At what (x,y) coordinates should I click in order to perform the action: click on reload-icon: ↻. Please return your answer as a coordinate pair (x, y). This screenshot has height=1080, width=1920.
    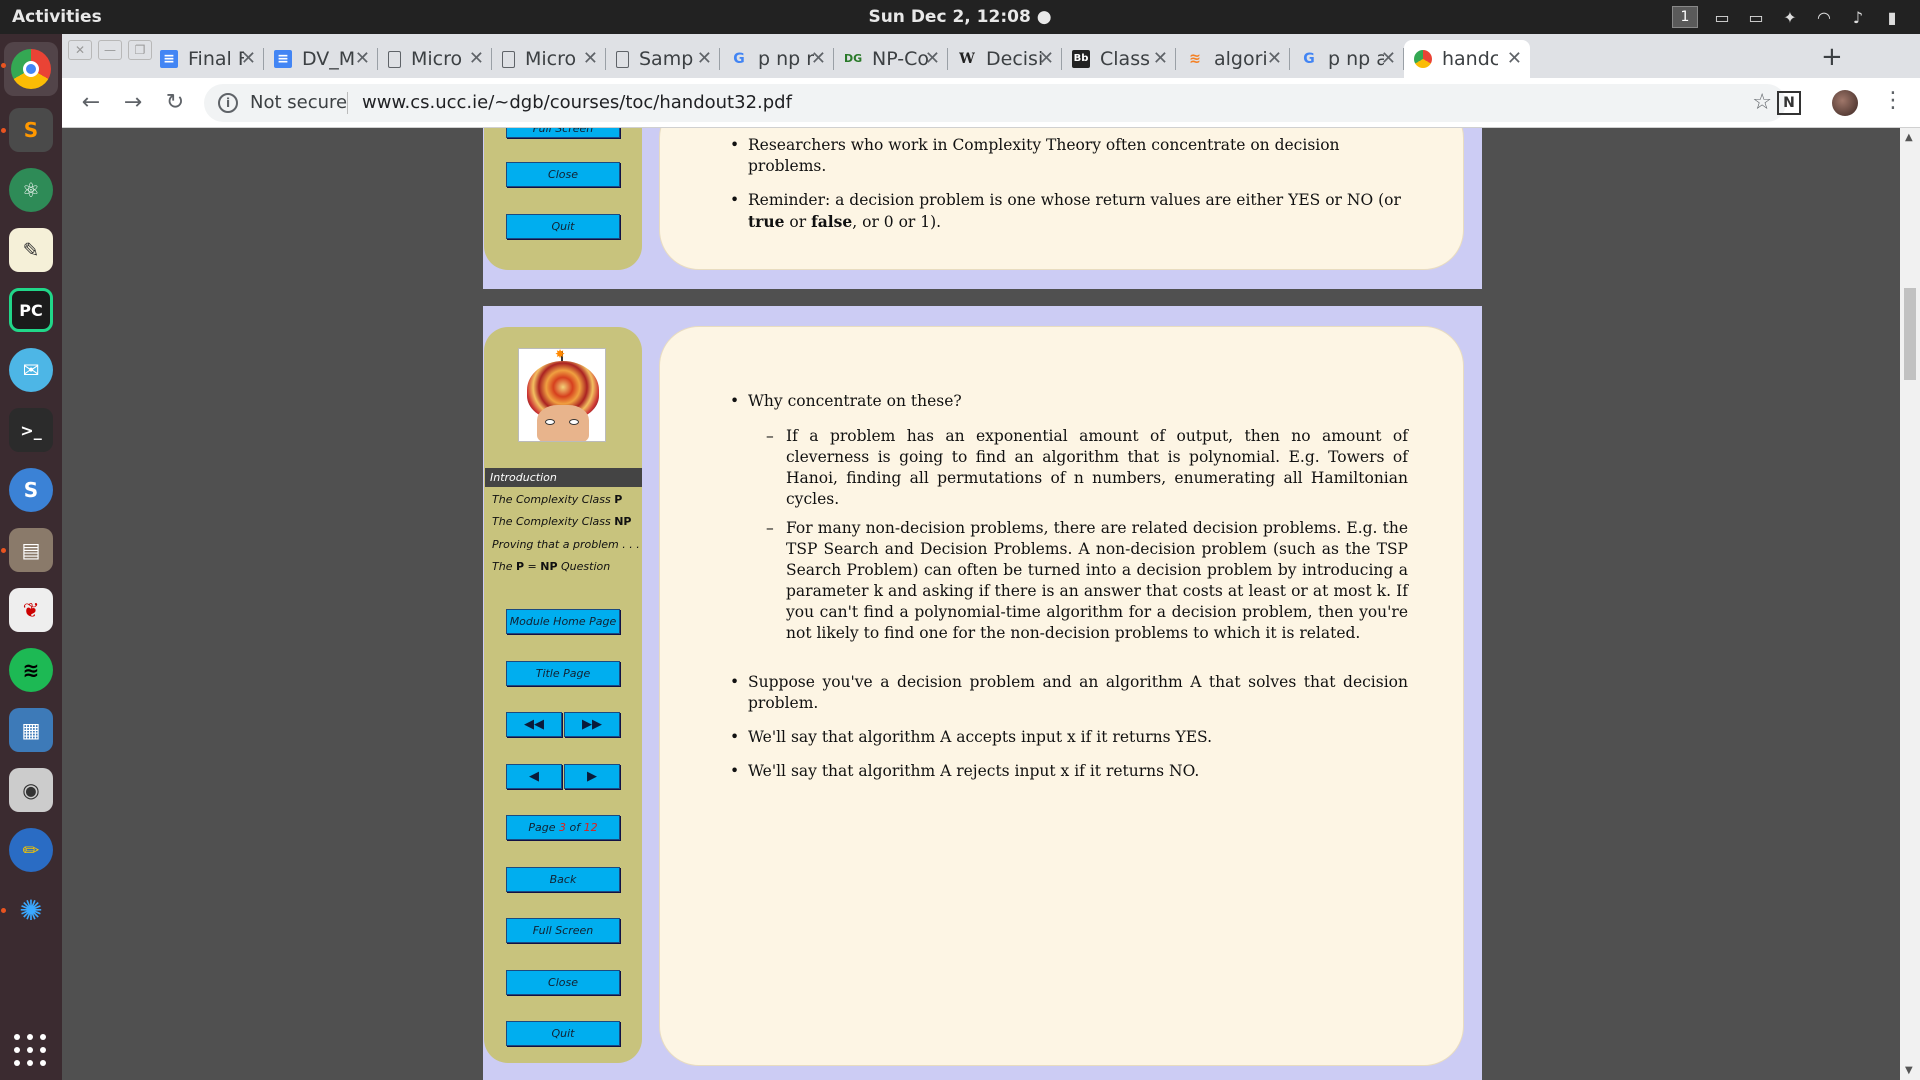
    Looking at the image, I should click on (175, 103).